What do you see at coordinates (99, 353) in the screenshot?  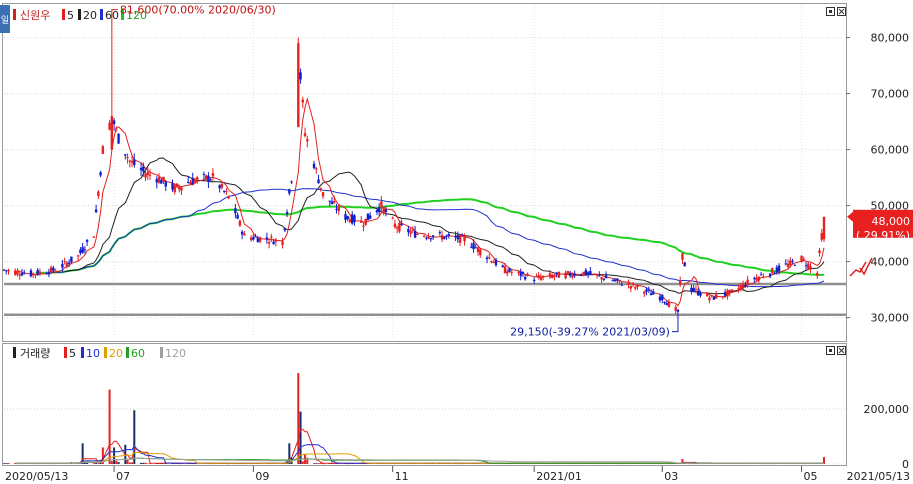 I see `volume-legend: 거래량 5 10 20 60 120` at bounding box center [99, 353].